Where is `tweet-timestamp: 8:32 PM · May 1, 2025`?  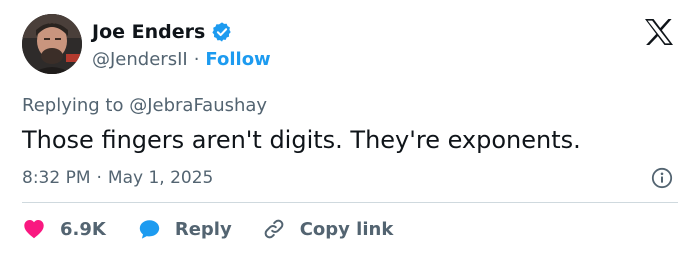
tweet-timestamp: 8:32 PM · May 1, 2025 is located at coordinates (117, 178).